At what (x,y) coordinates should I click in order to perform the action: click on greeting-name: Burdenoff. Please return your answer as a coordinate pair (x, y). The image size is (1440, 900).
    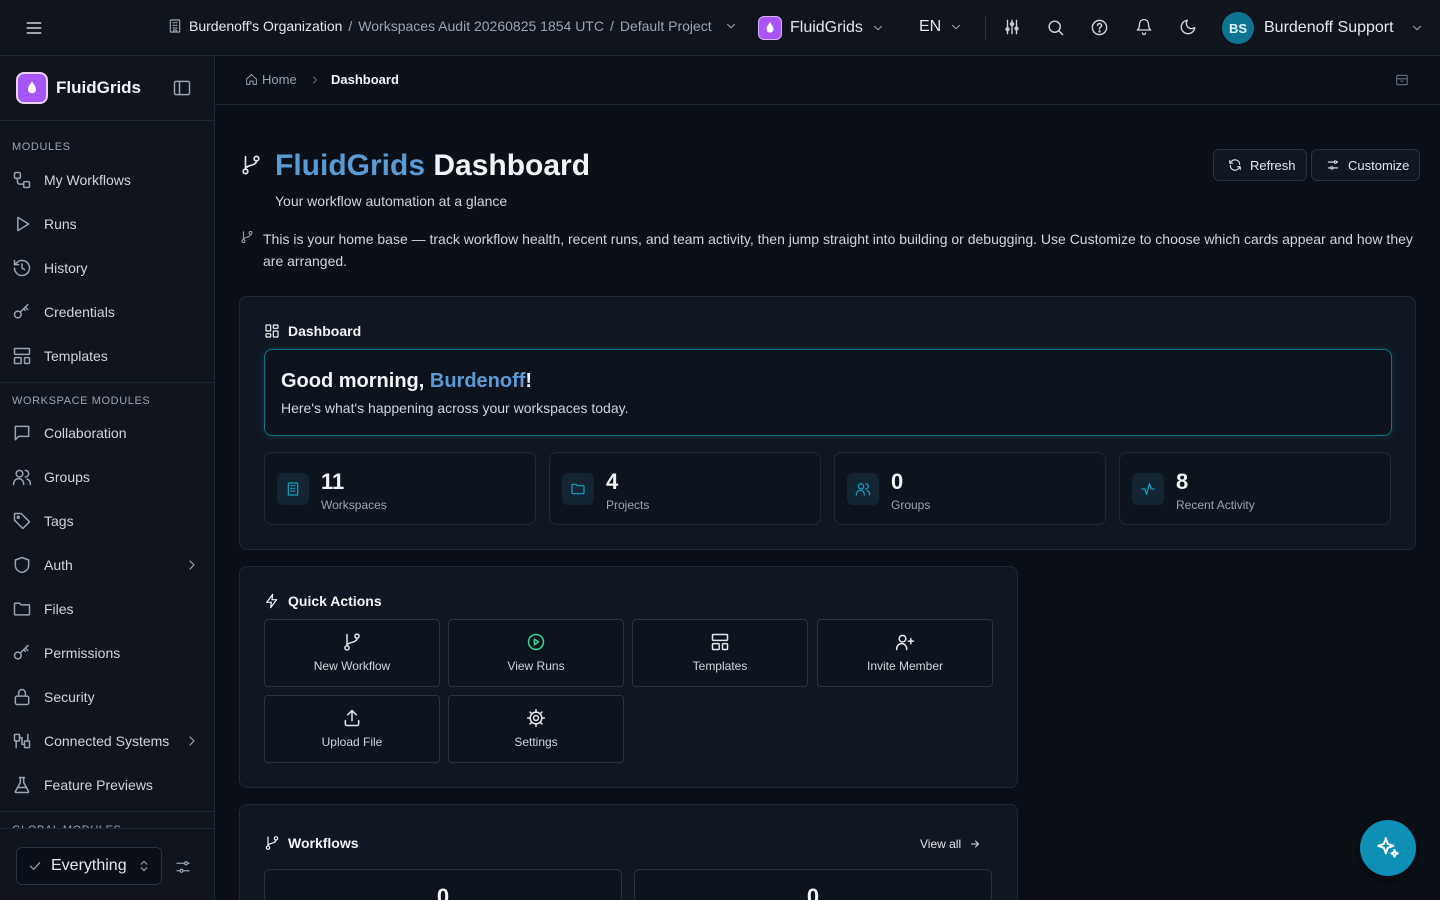
    Looking at the image, I should click on (477, 381).